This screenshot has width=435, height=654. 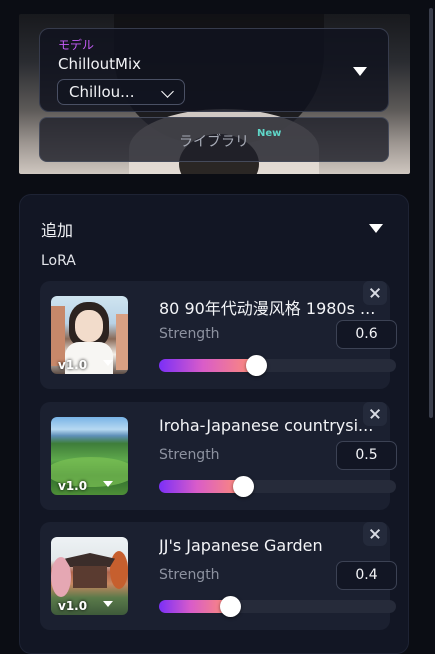 What do you see at coordinates (431, 213) in the screenshot?
I see `scrollbar` at bounding box center [431, 213].